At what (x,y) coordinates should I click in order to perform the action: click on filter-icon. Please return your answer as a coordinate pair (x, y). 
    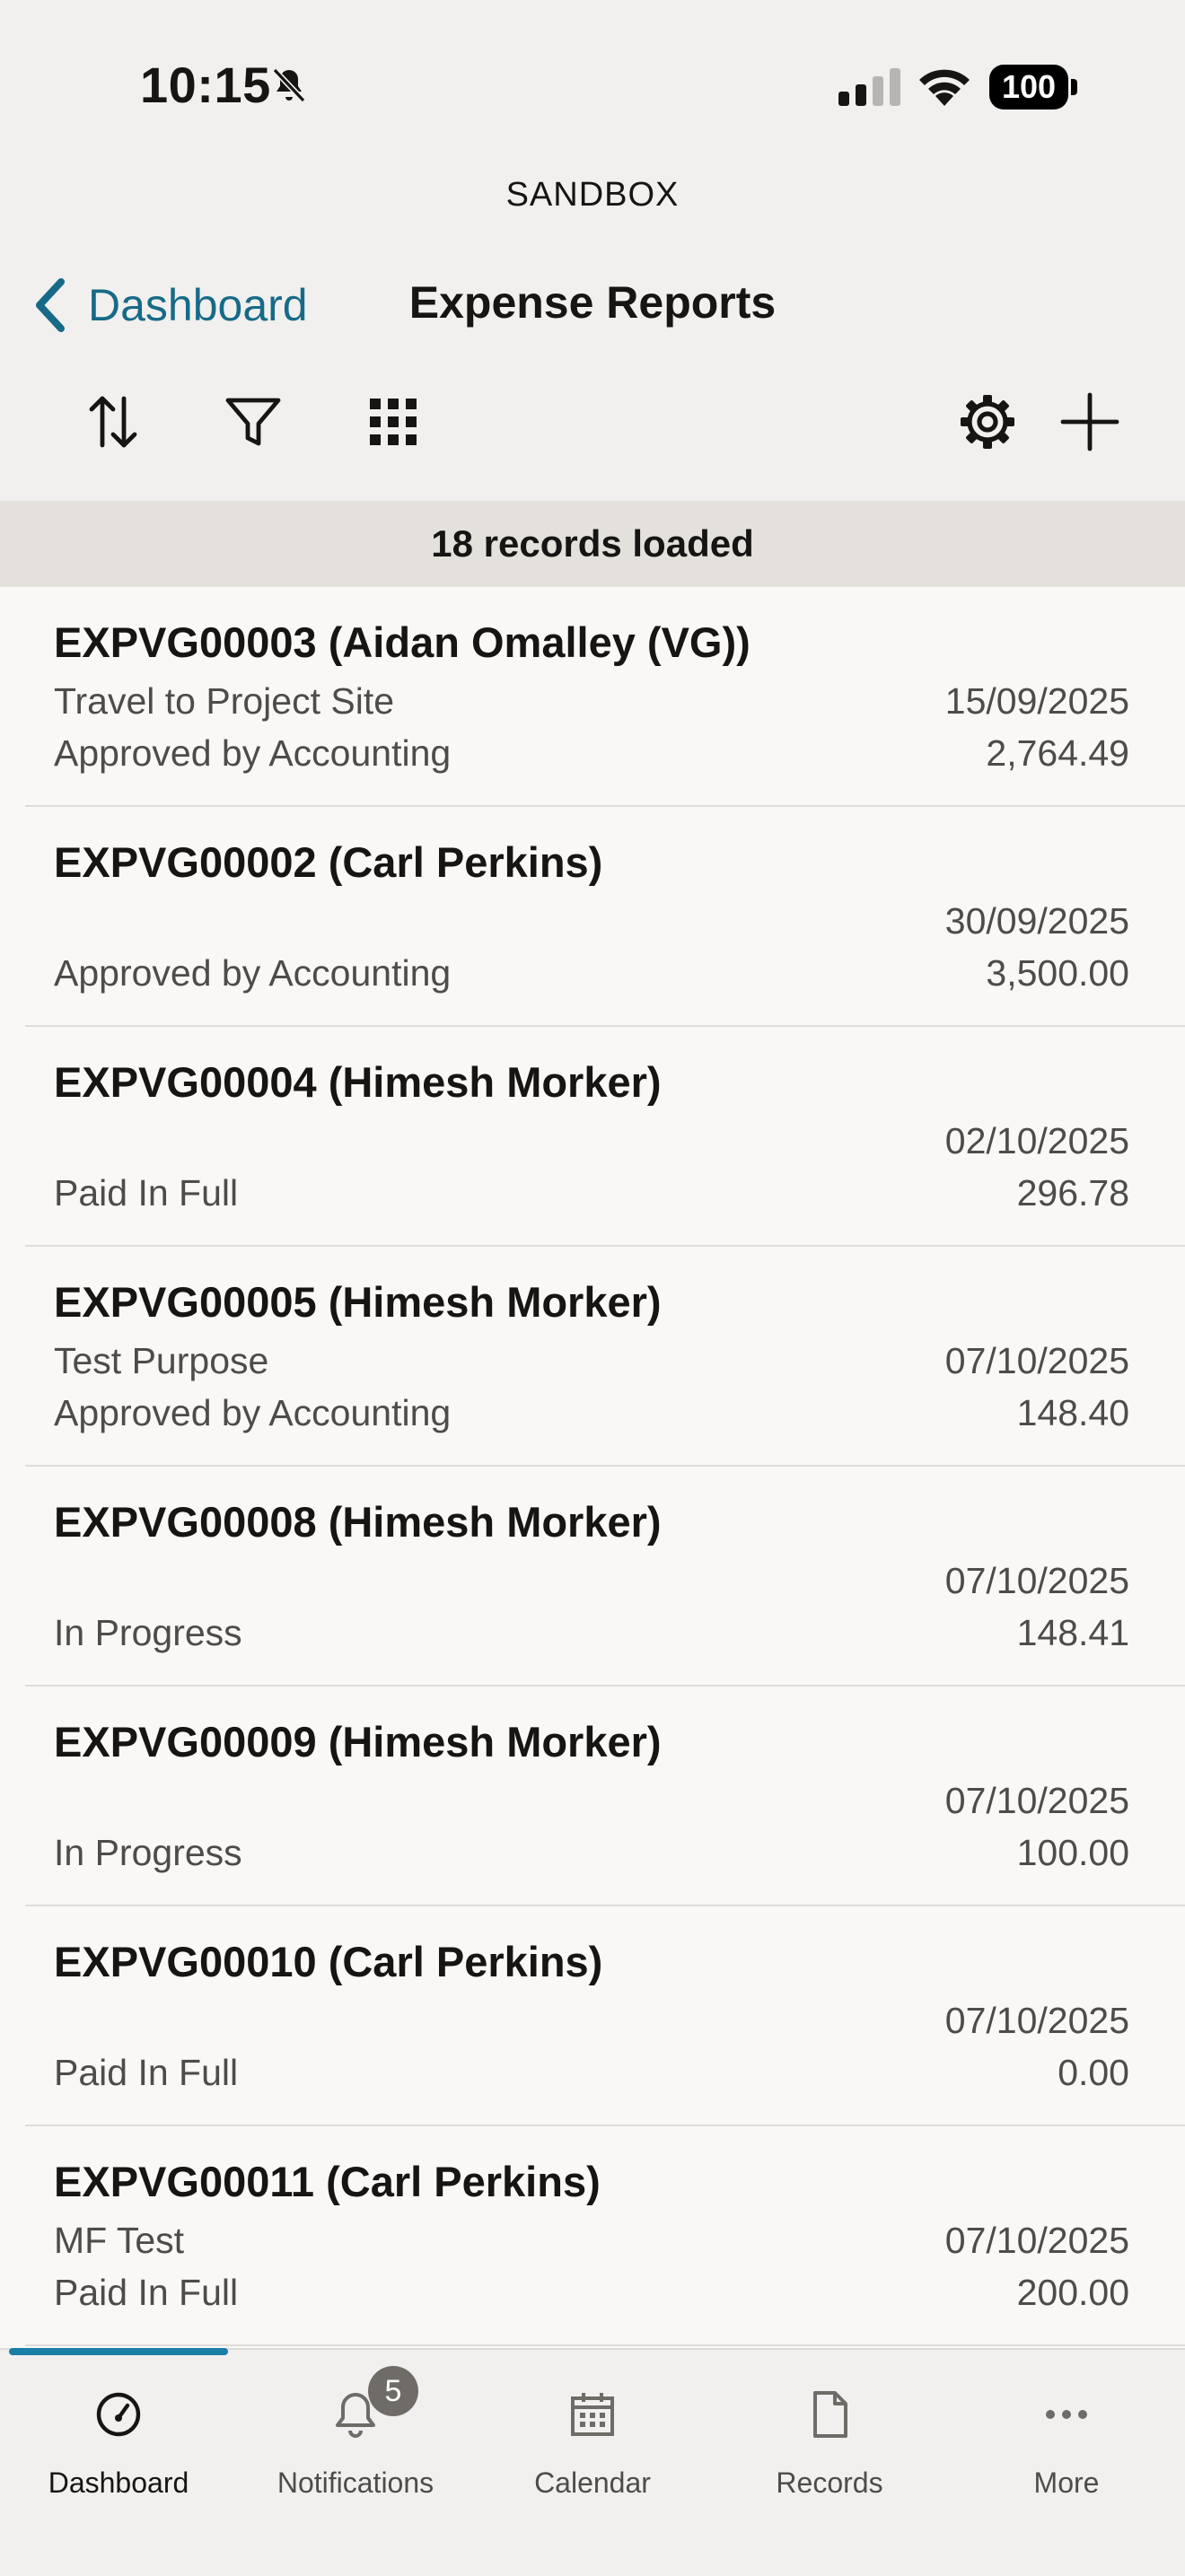
    Looking at the image, I should click on (253, 422).